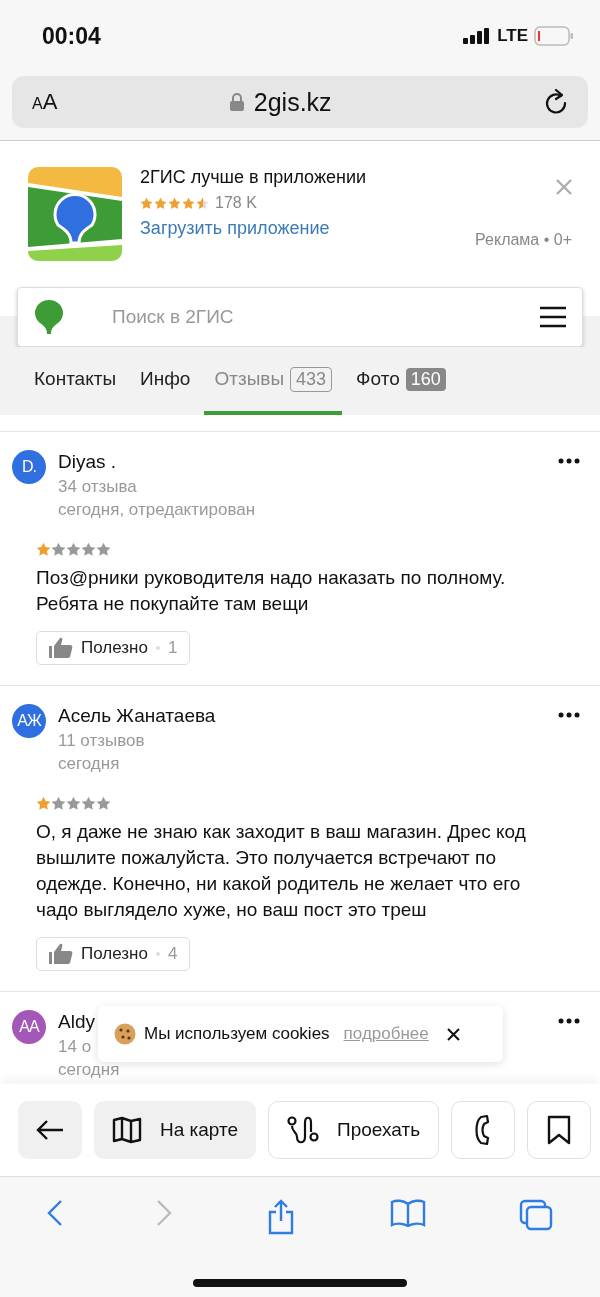 The height and width of the screenshot is (1297, 600). Describe the element at coordinates (477, 36) in the screenshot. I see `signal-icon` at that location.